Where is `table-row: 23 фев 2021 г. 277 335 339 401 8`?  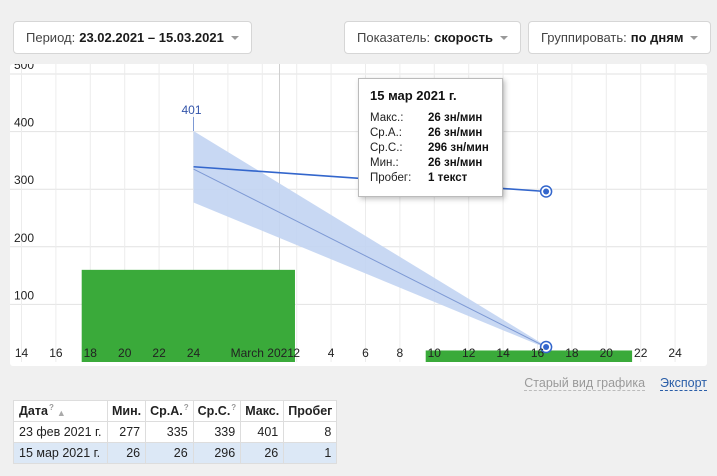 table-row: 23 фев 2021 г. 277 335 339 401 8 is located at coordinates (175, 432).